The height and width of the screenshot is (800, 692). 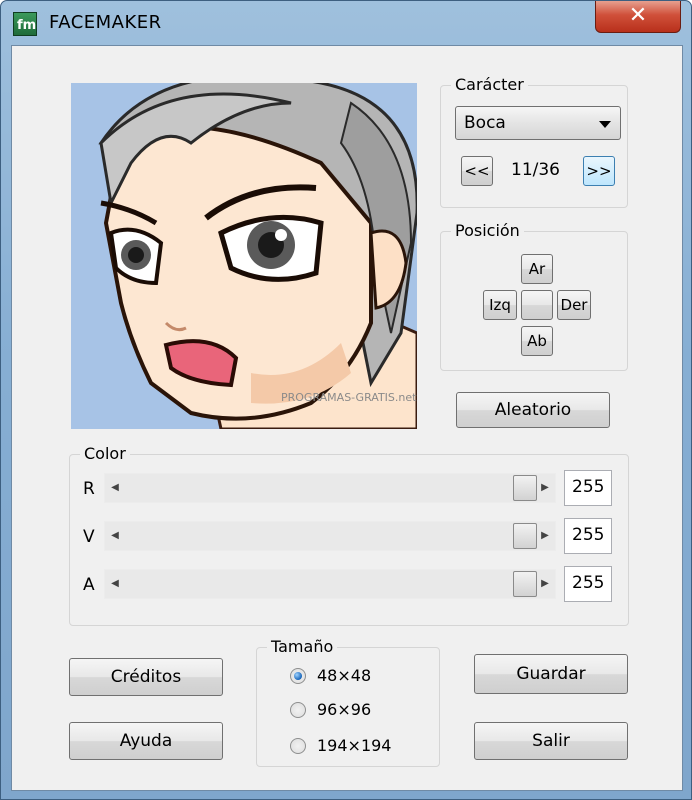 I want to click on size-radio-label: 194×194, so click(x=354, y=745).